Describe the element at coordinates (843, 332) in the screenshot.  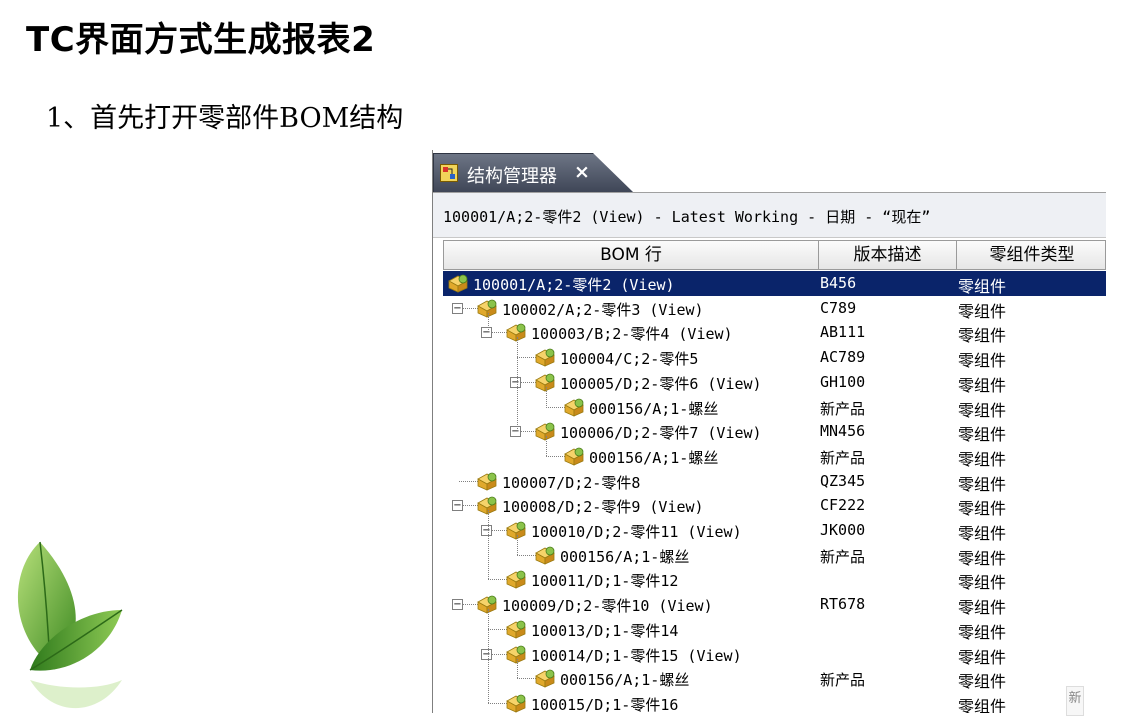
I see `version-description: AB111` at that location.